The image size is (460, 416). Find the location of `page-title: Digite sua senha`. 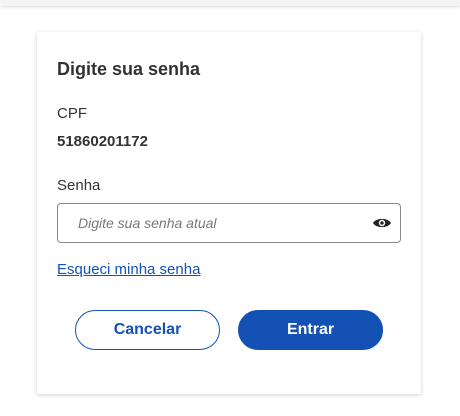

page-title: Digite sua senha is located at coordinates (129, 69).